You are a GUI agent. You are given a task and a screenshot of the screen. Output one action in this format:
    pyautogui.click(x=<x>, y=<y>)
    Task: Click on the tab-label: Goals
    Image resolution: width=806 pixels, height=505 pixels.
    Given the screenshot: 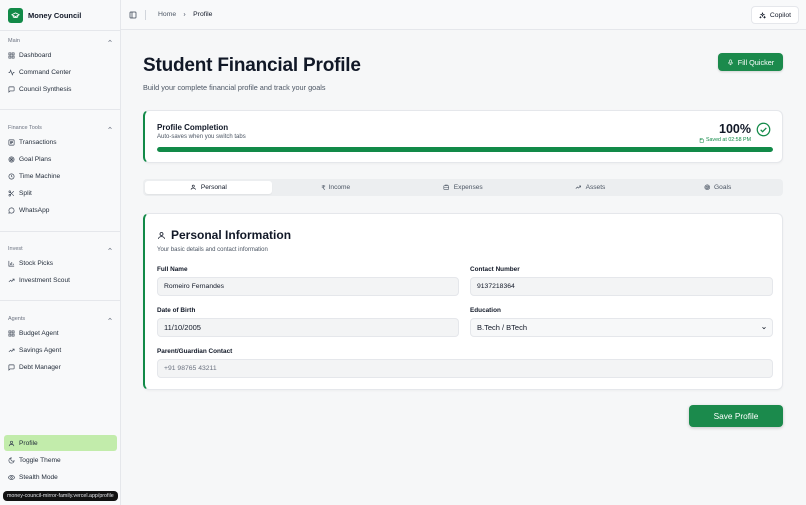 What is the action you would take?
    pyautogui.click(x=723, y=187)
    